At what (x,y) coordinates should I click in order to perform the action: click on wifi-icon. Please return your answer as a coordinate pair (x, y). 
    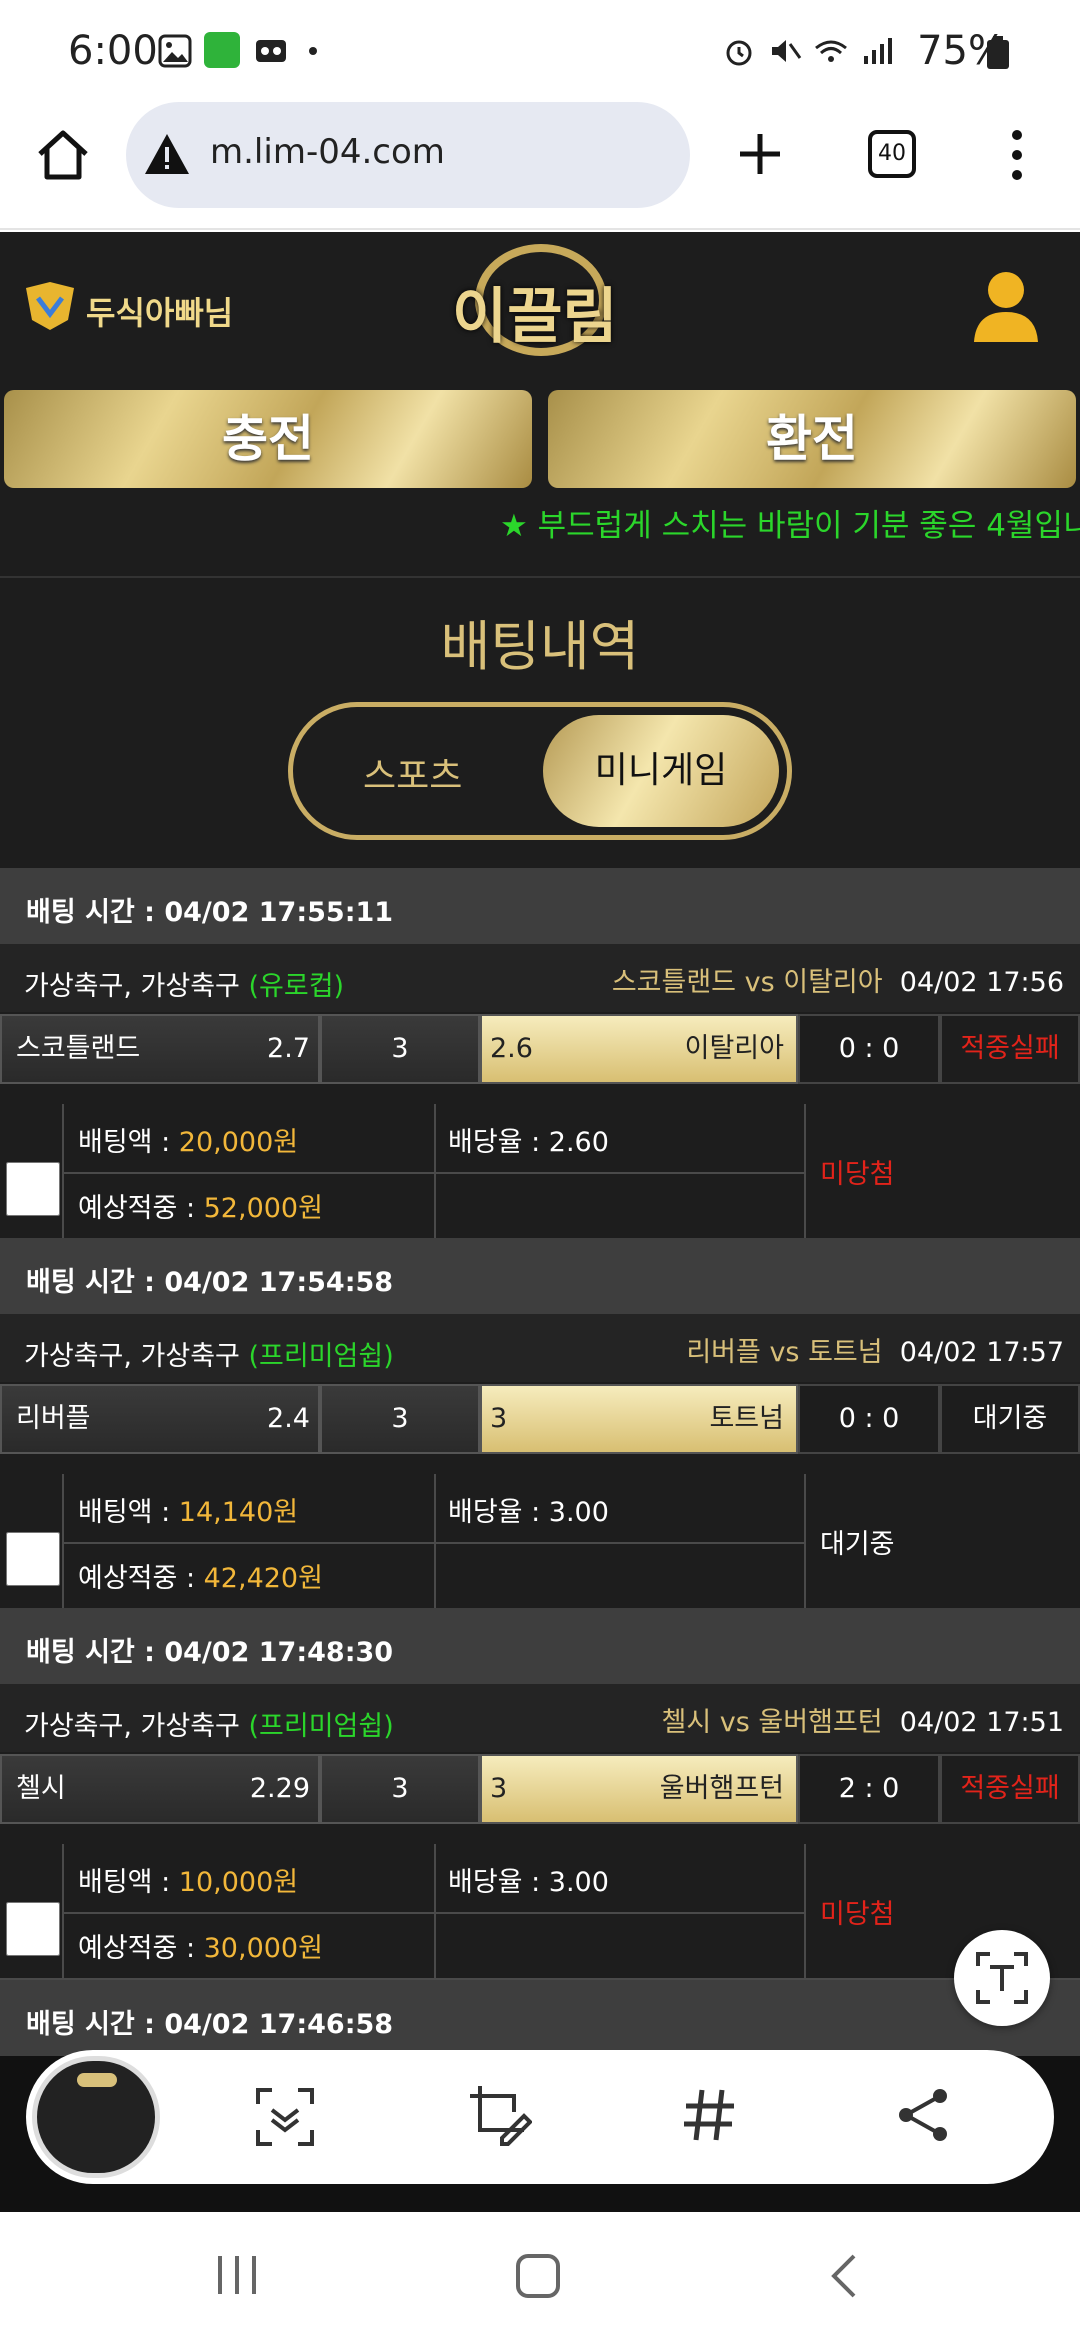
    Looking at the image, I should click on (831, 51).